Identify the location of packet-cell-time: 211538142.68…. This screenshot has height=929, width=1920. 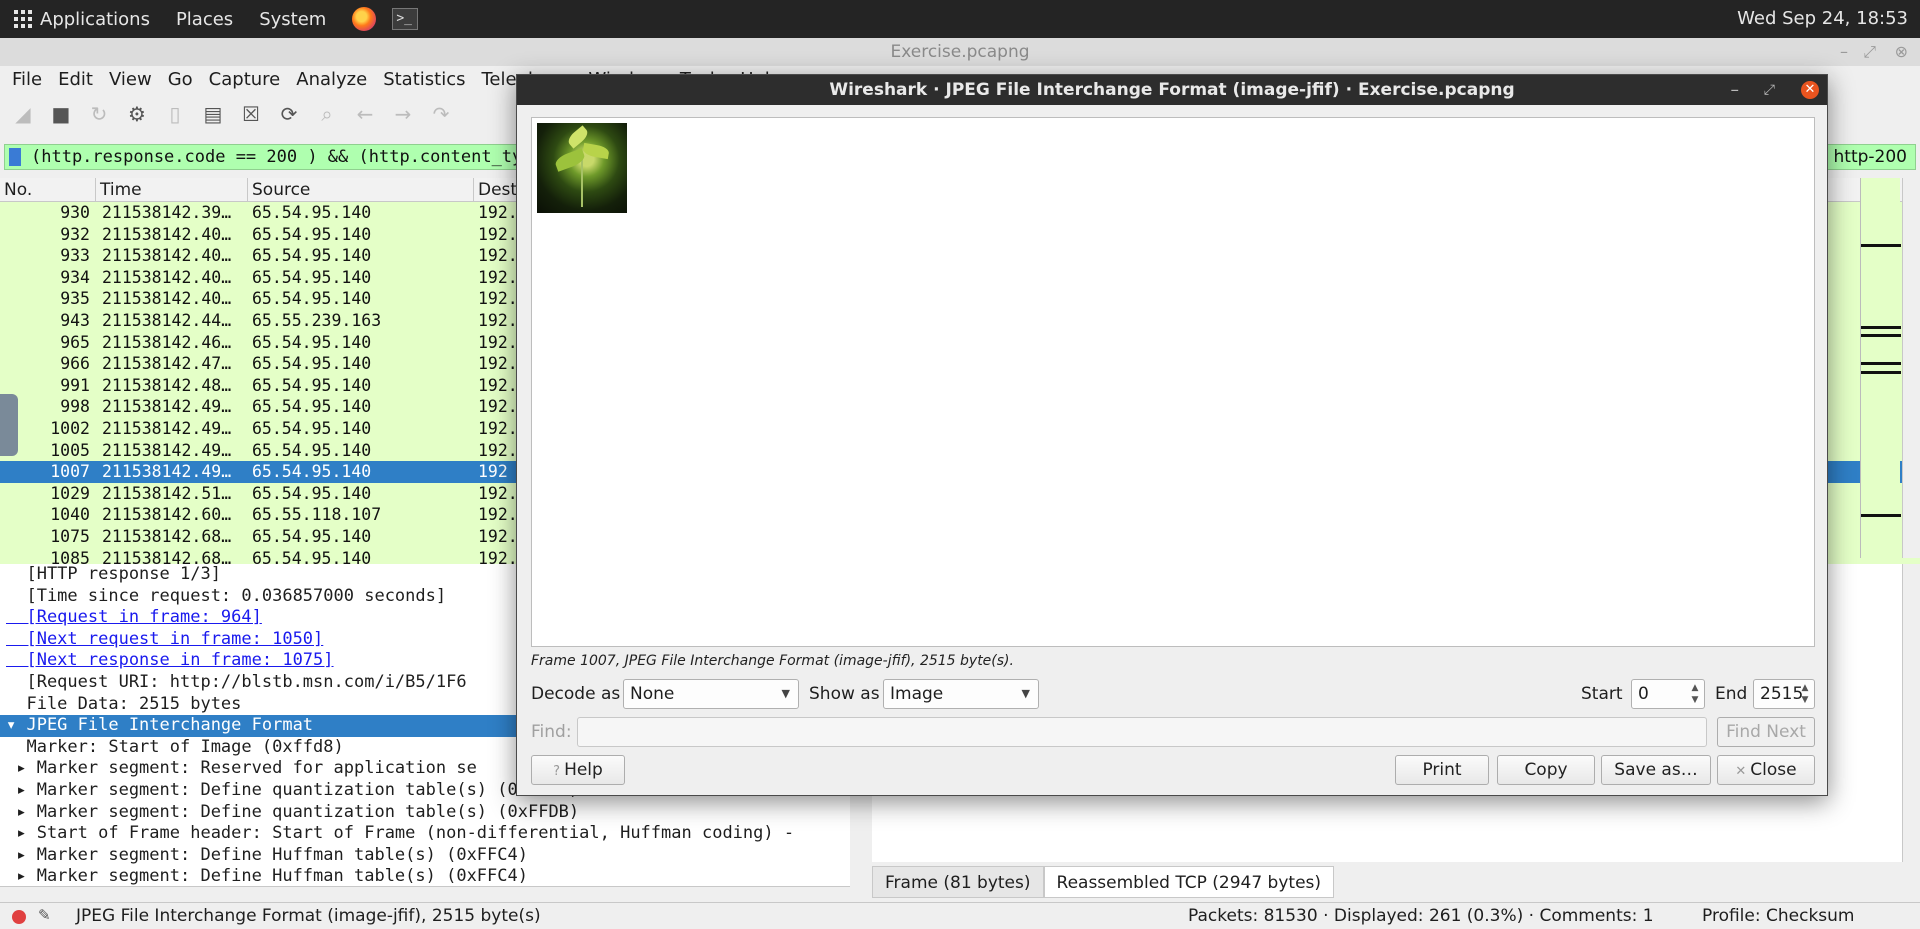
(167, 536).